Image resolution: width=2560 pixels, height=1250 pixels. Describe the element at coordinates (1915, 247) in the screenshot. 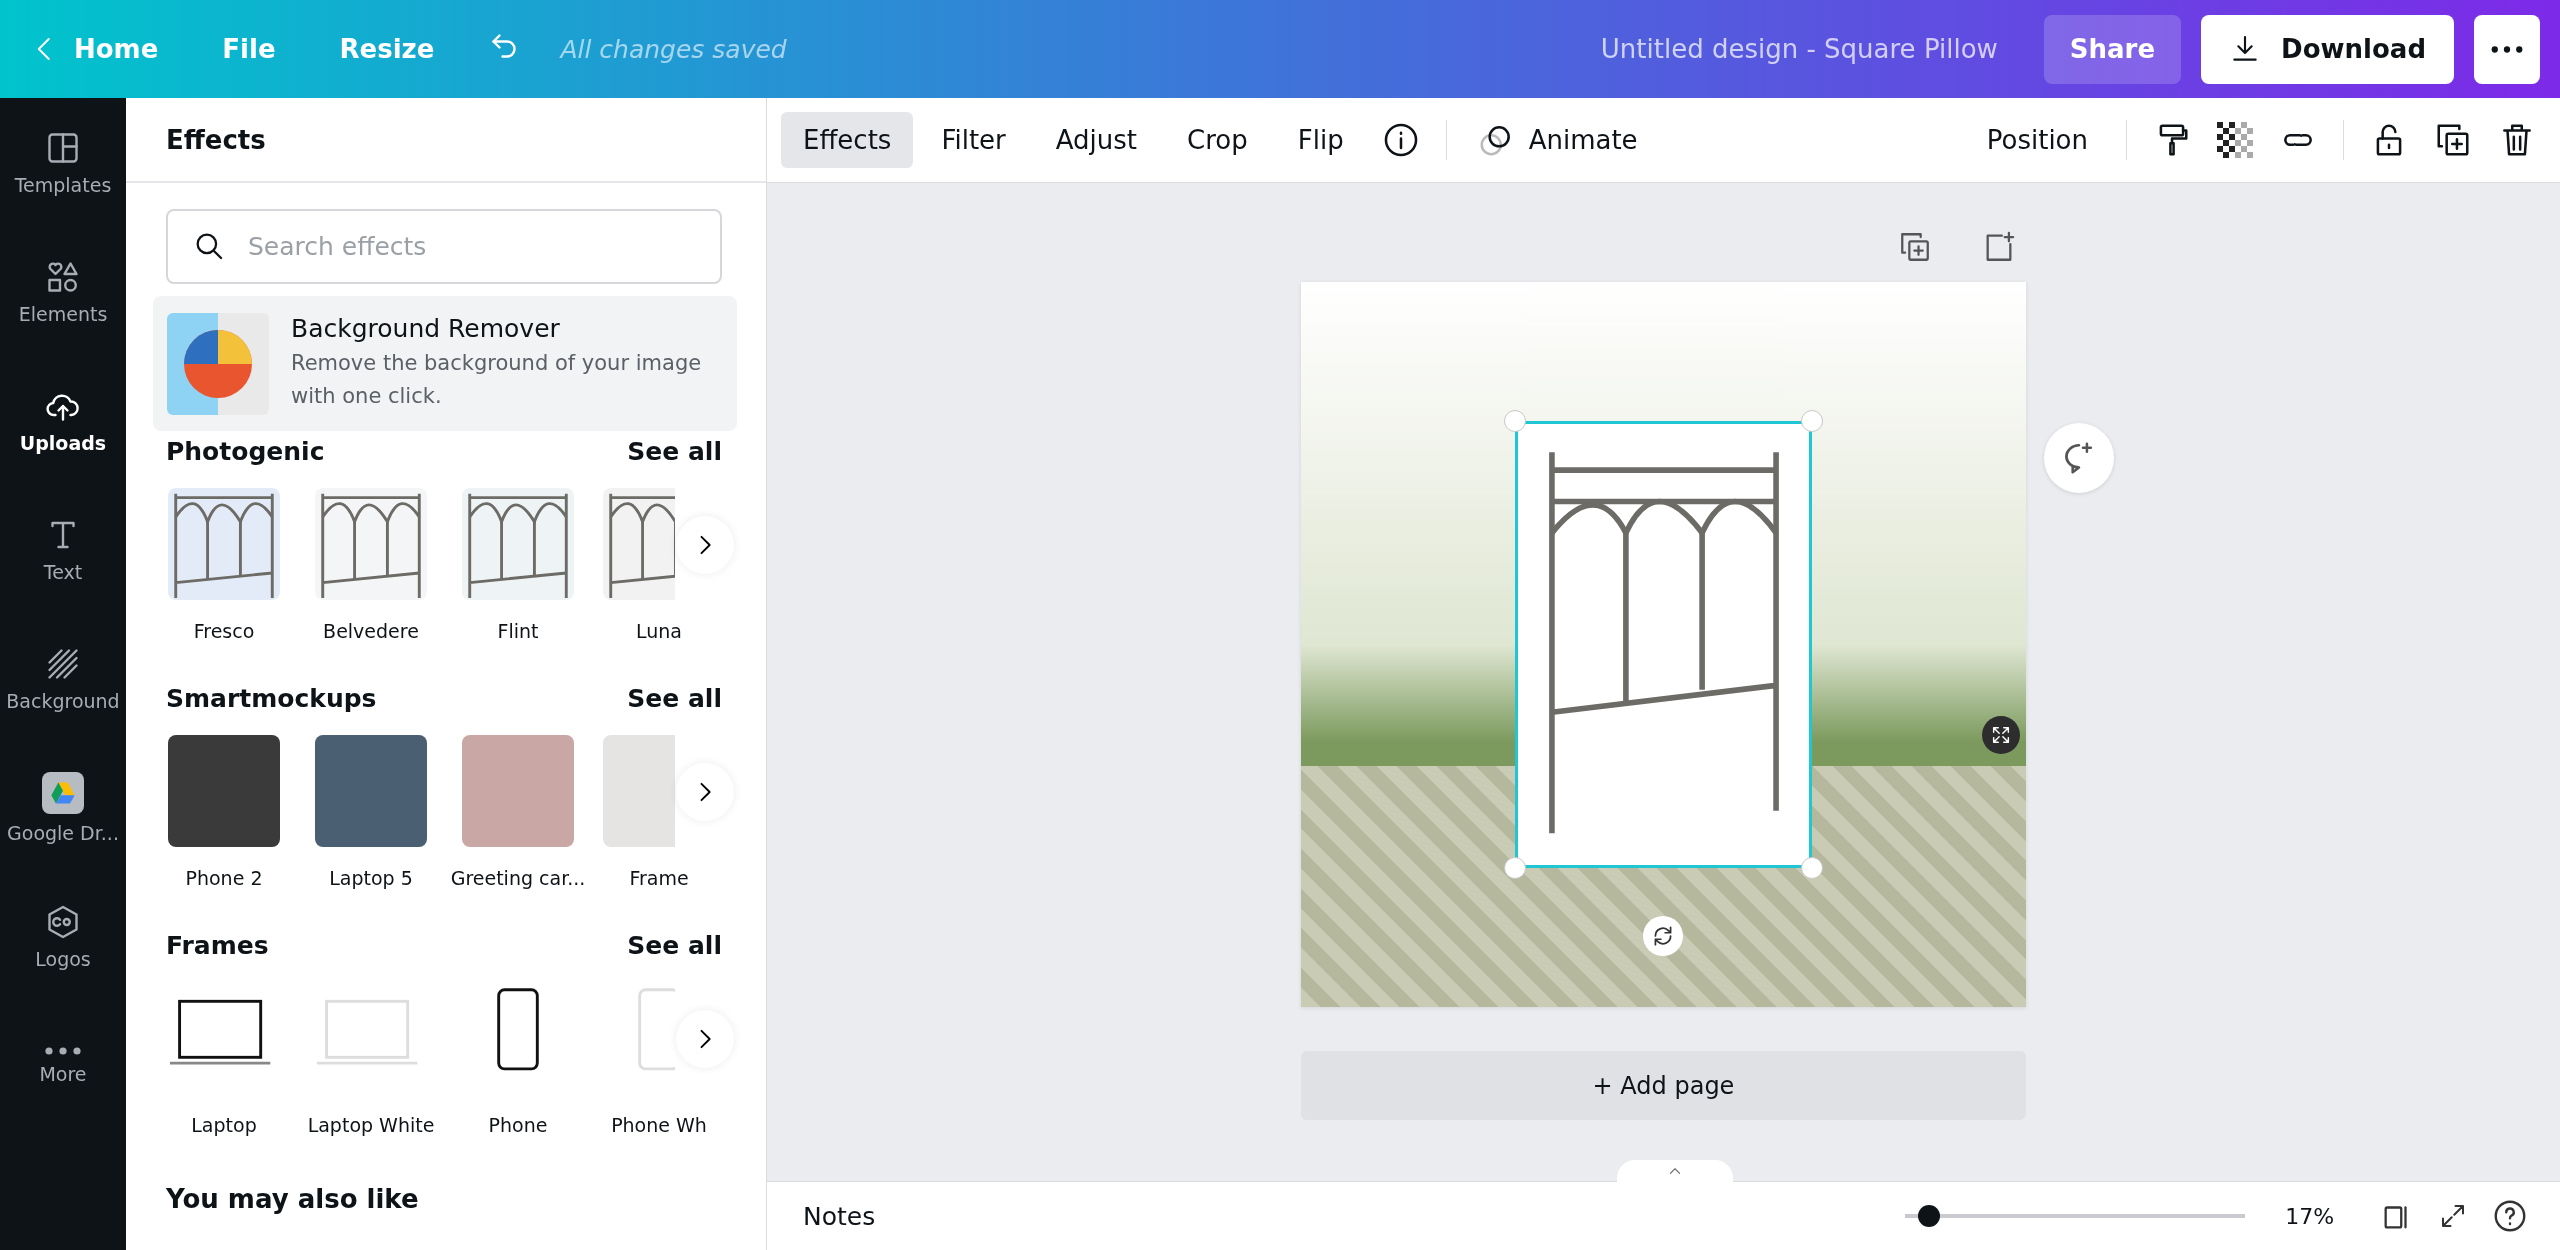

I see `copy-plus-icon` at that location.